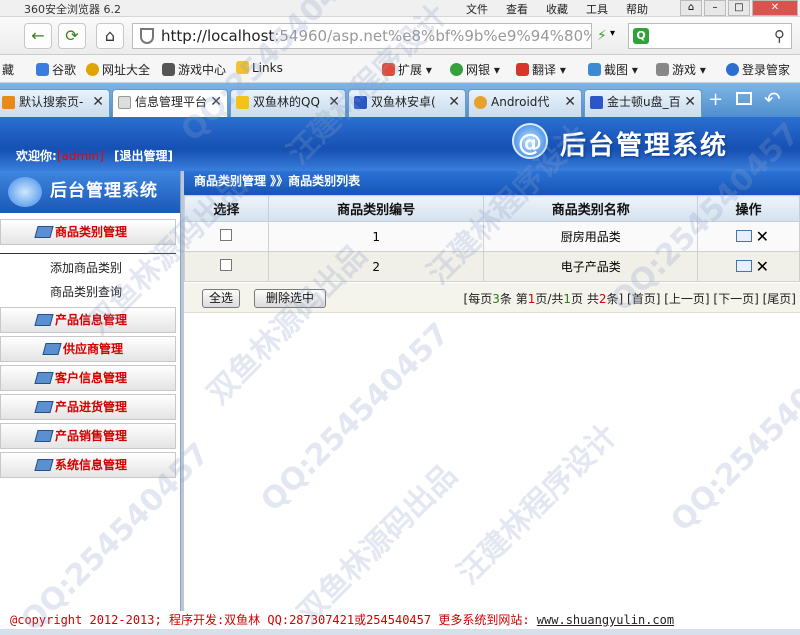 The height and width of the screenshot is (635, 800). I want to click on url-path: :54960/asp.net%e8%bf%9b%e9%94%80%, so click(433, 36).